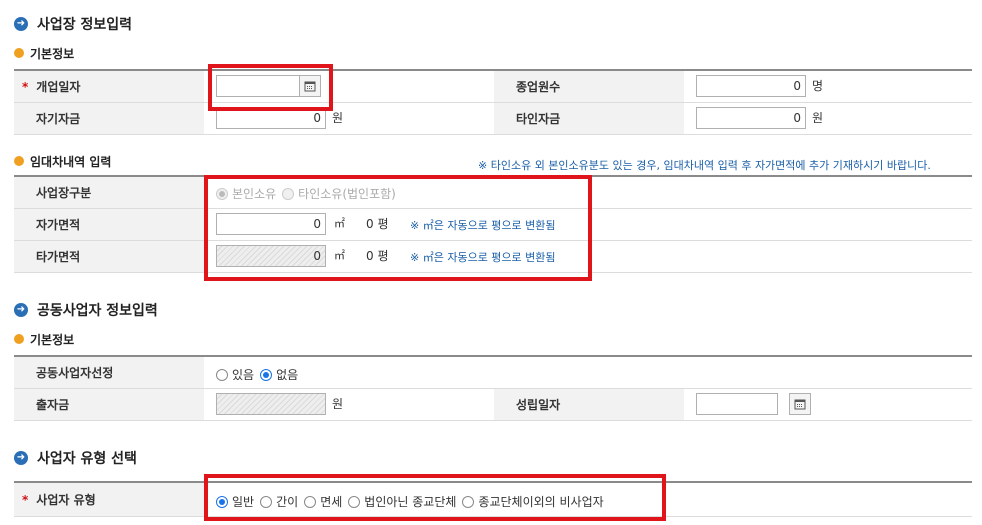 The height and width of the screenshot is (525, 982). Describe the element at coordinates (58, 119) in the screenshot. I see `label-text: 자기자금` at that location.